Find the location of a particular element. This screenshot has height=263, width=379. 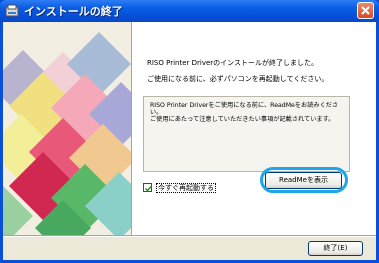

installer-icon is located at coordinates (12, 10).